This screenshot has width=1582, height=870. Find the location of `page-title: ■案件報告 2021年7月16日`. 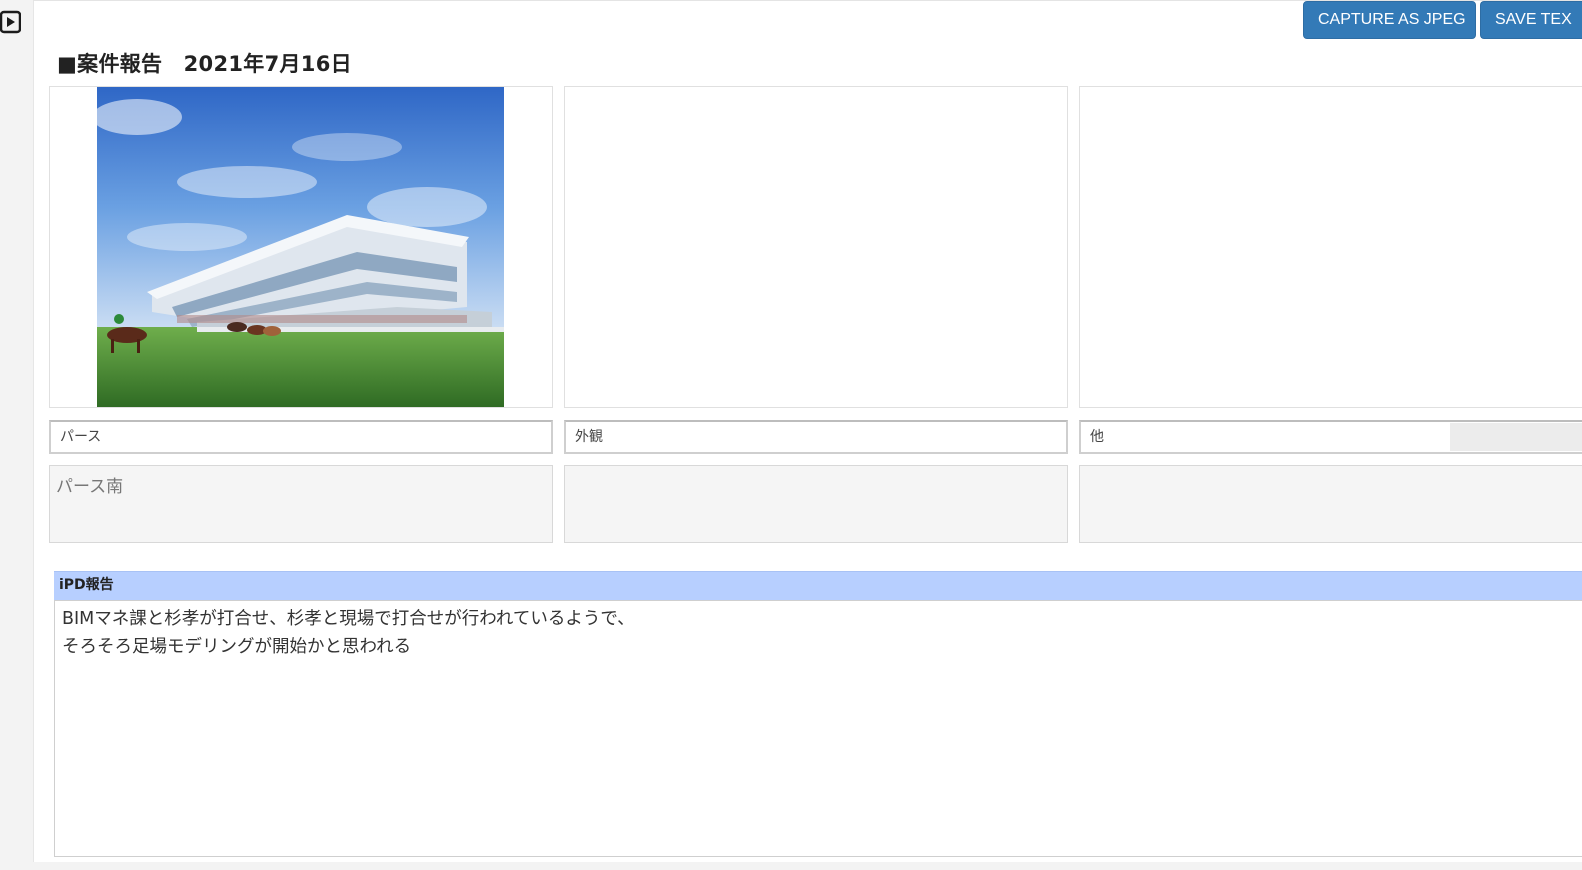

page-title: ■案件報告 2021年7月16日 is located at coordinates (204, 64).